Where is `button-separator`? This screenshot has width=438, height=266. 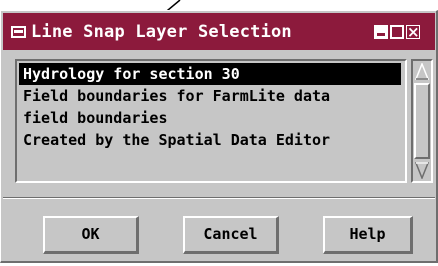
button-separator is located at coordinates (219, 198).